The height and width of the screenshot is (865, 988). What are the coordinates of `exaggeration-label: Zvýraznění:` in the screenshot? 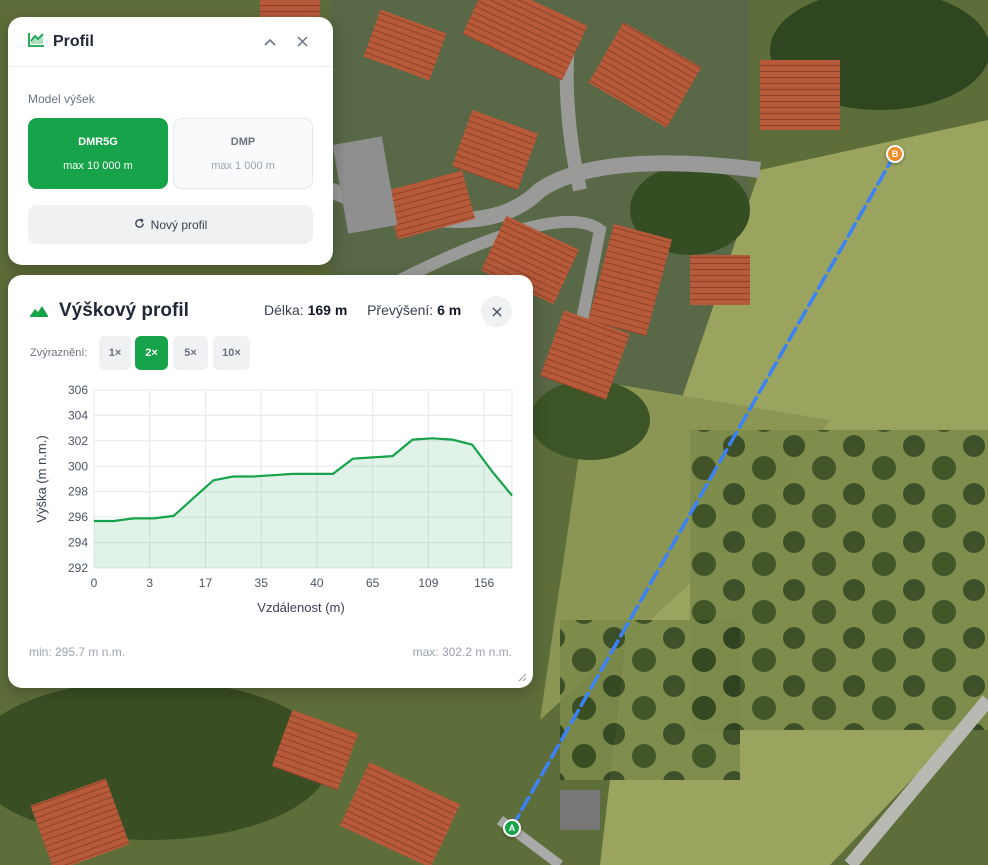 It's located at (59, 353).